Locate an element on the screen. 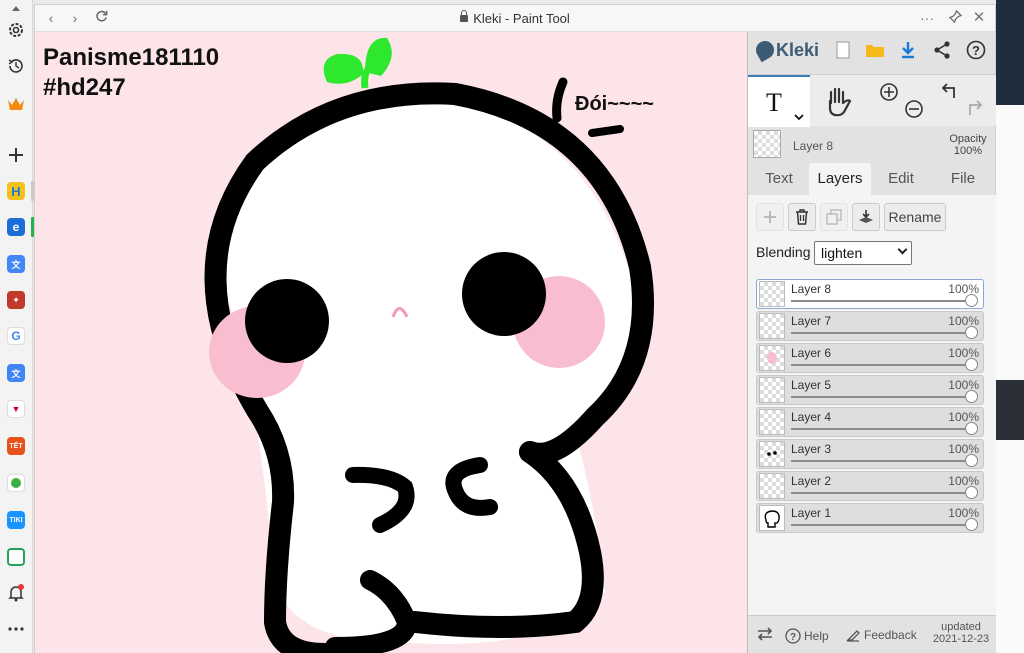 The image size is (1024, 653). sprout-leaf-left is located at coordinates (343, 68).